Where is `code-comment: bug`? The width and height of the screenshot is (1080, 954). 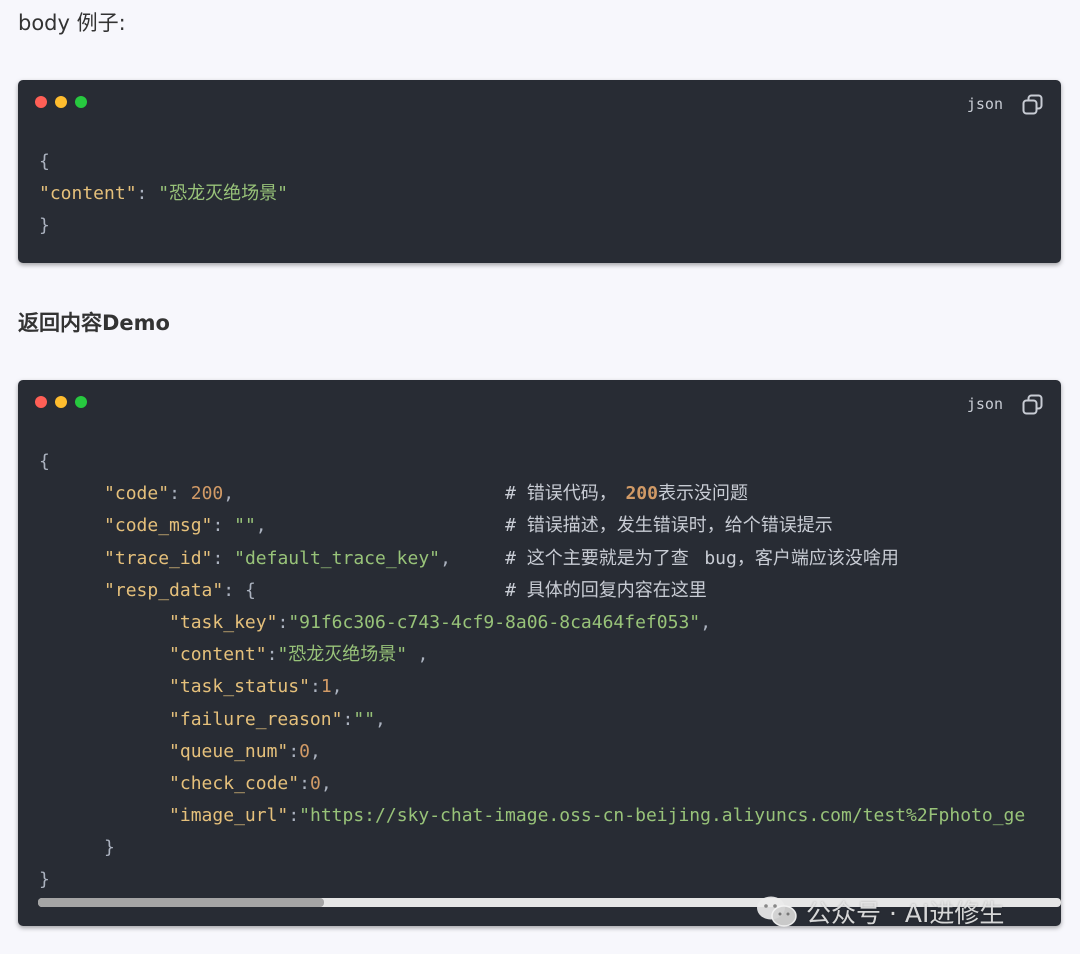 code-comment: bug is located at coordinates (720, 558).